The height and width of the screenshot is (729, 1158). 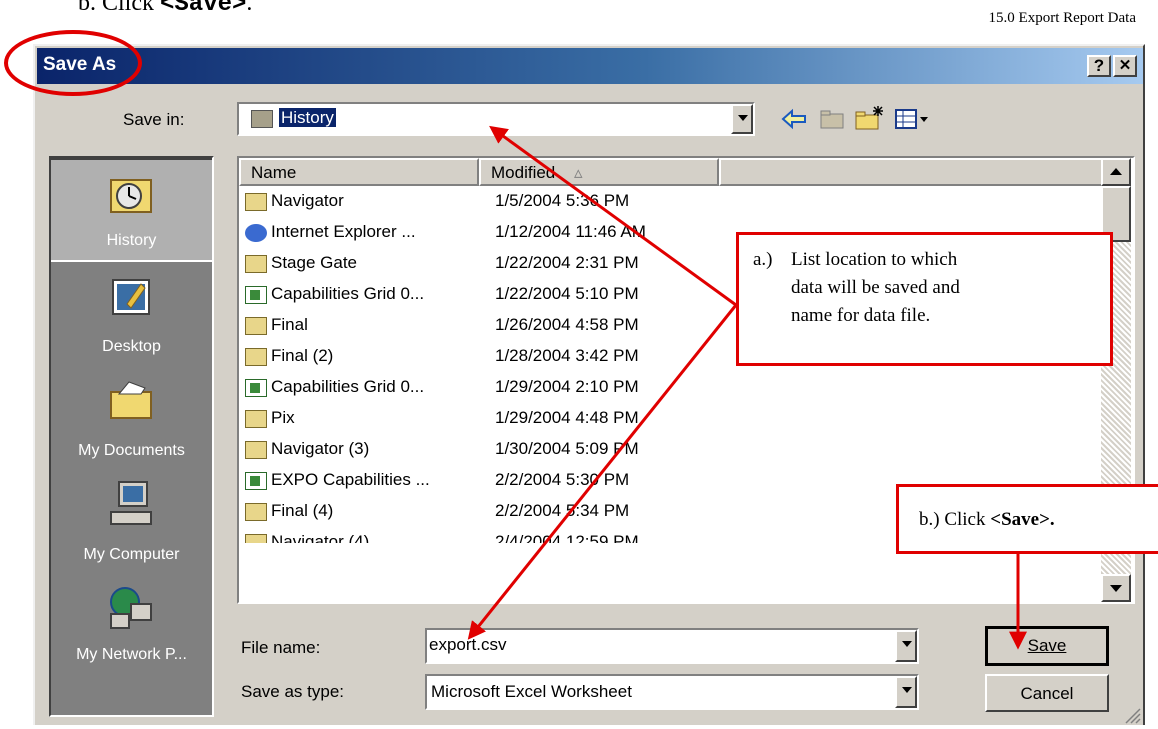 What do you see at coordinates (763, 259) in the screenshot?
I see `callout-a-prefix: a.)` at bounding box center [763, 259].